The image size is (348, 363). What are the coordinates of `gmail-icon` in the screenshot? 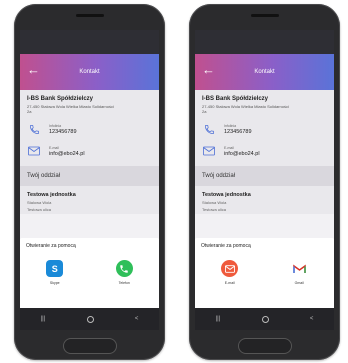 It's located at (299, 268).